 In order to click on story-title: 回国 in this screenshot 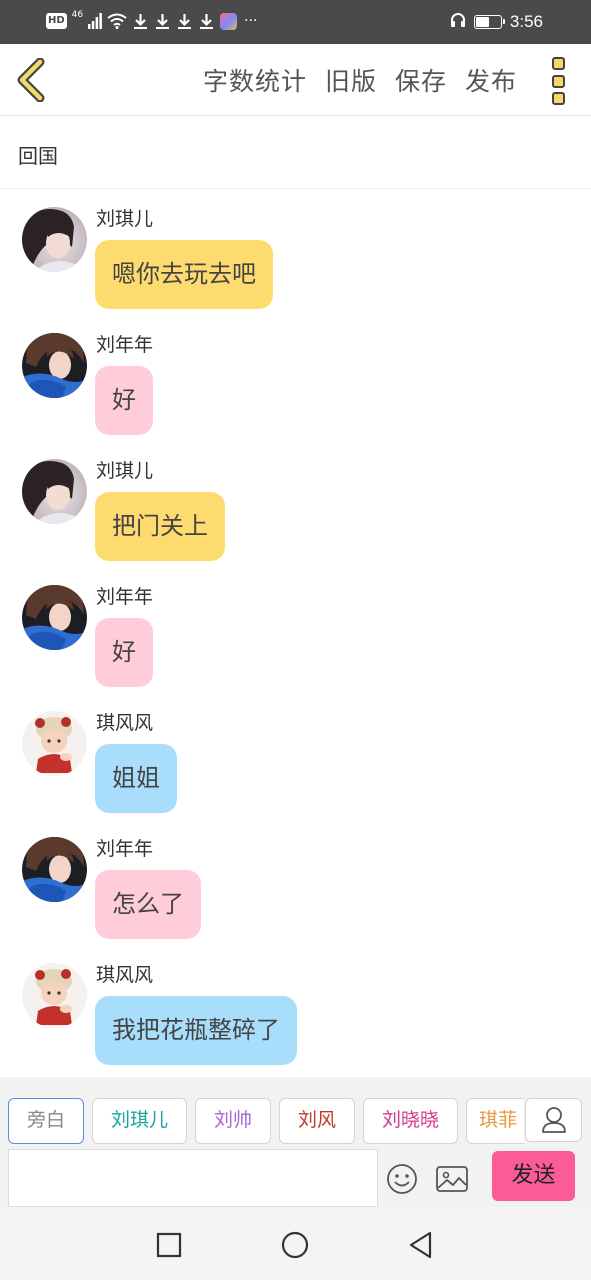, I will do `click(38, 156)`.